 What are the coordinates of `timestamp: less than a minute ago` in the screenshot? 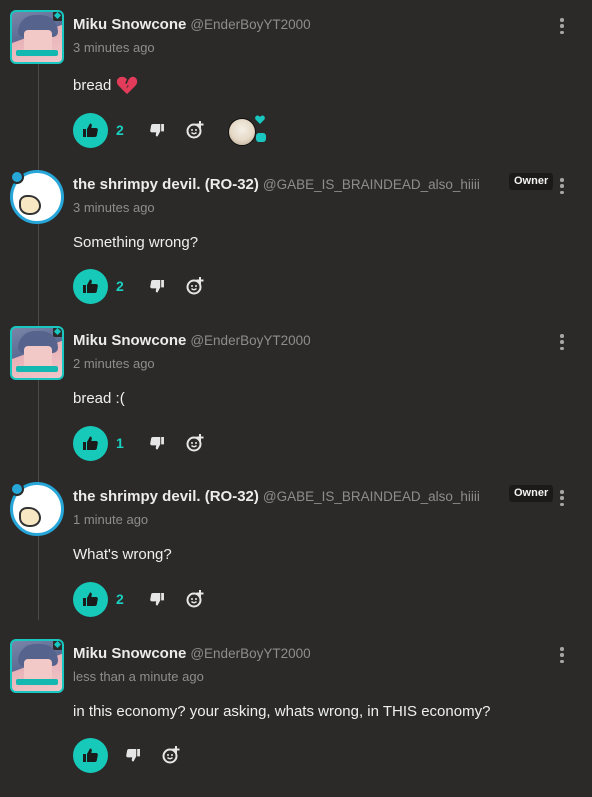 It's located at (138, 676).